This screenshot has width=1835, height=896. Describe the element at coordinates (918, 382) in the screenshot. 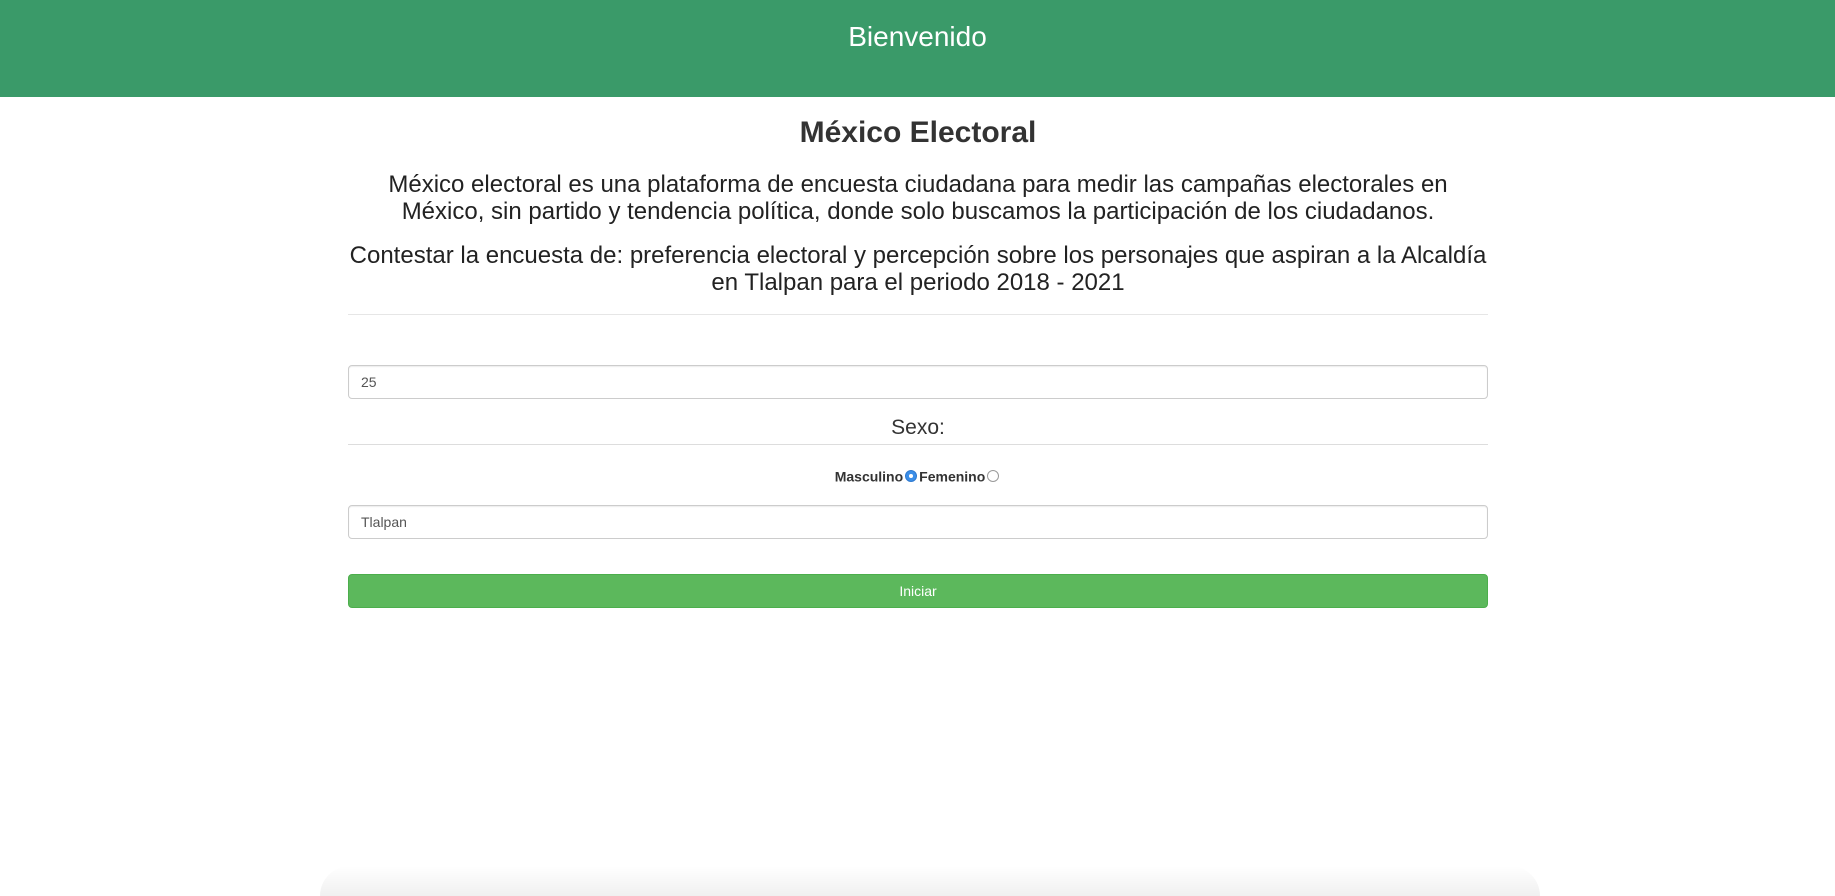

I see `age-input: 25` at that location.